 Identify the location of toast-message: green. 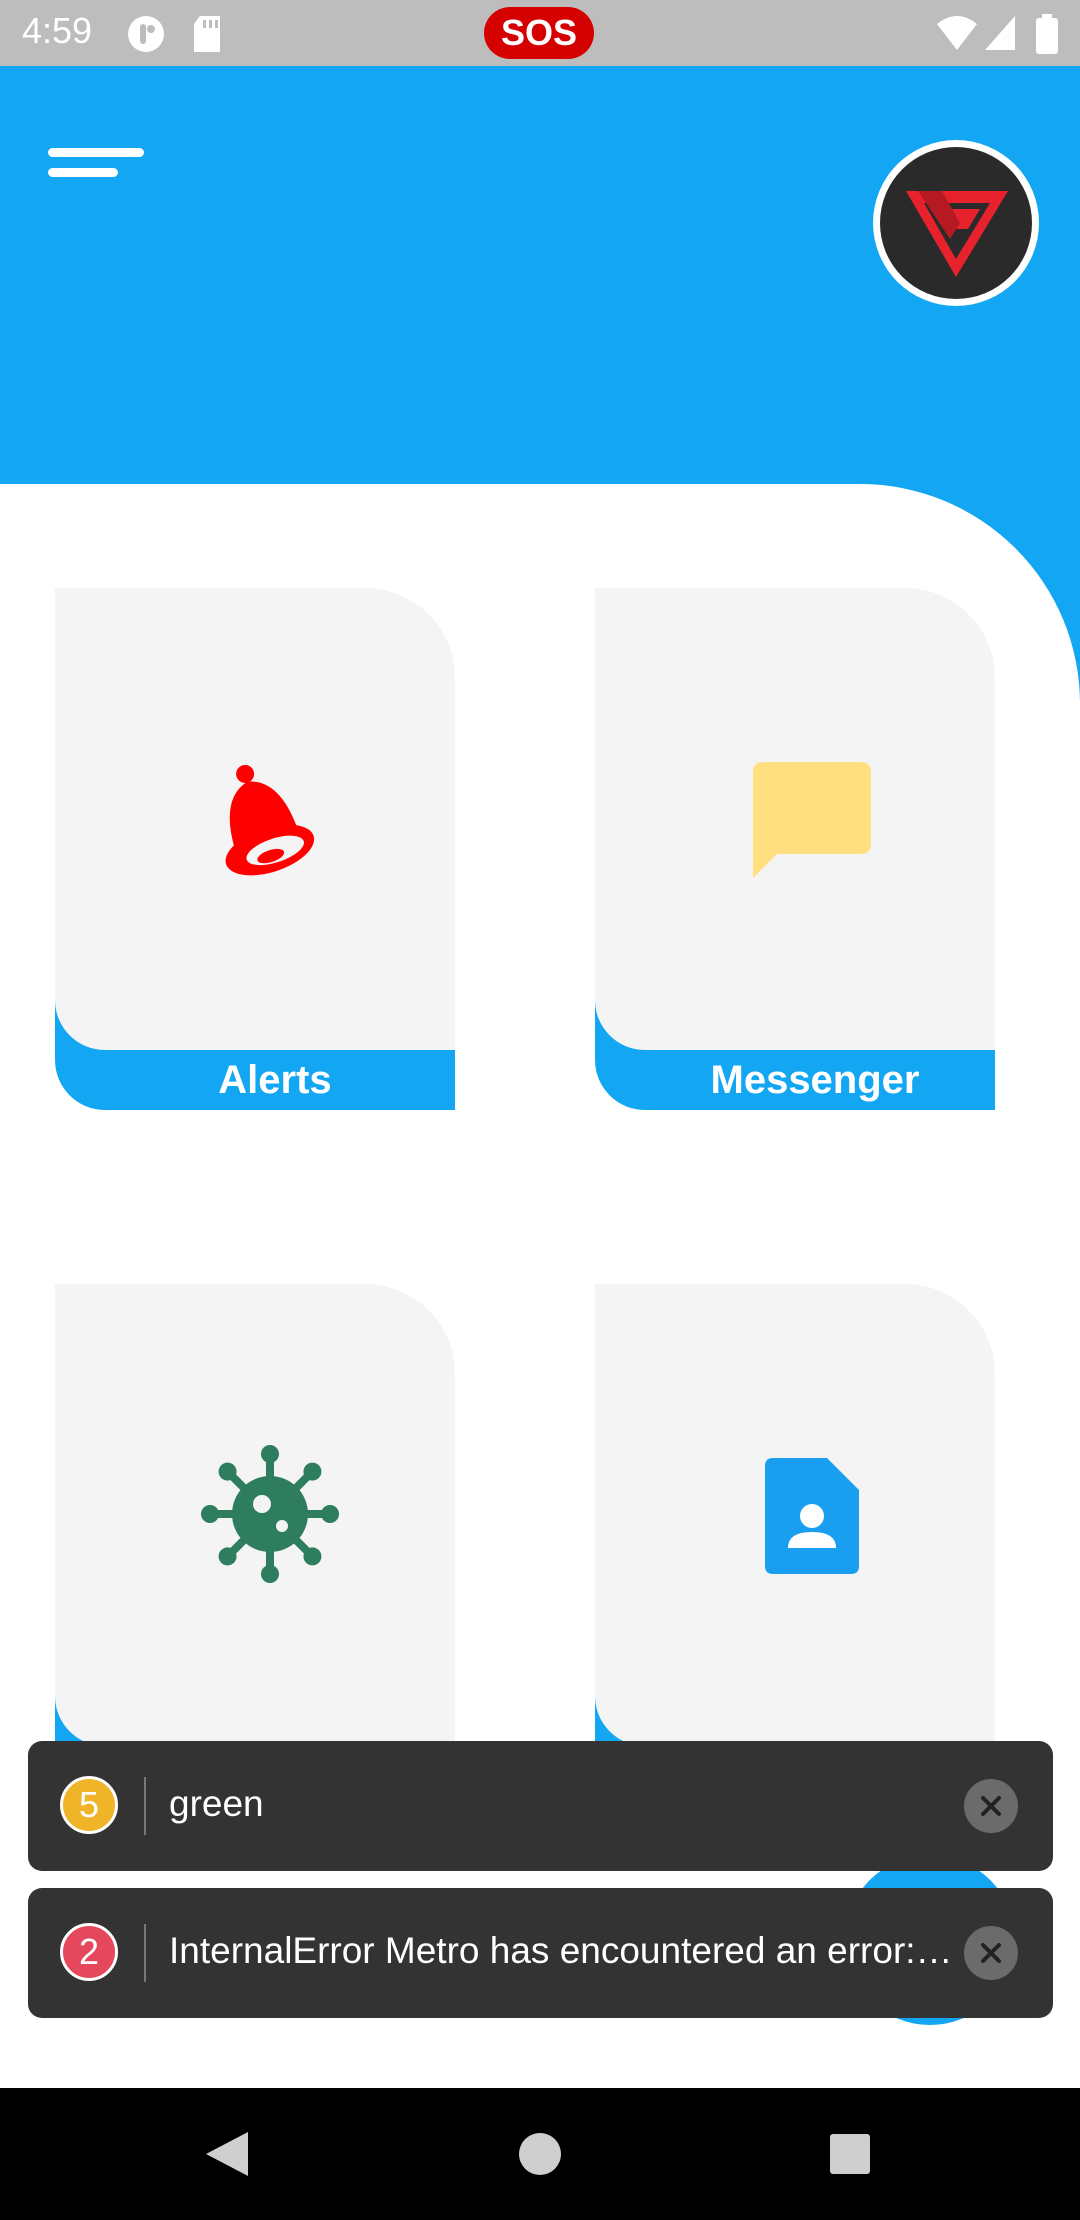
(216, 1803).